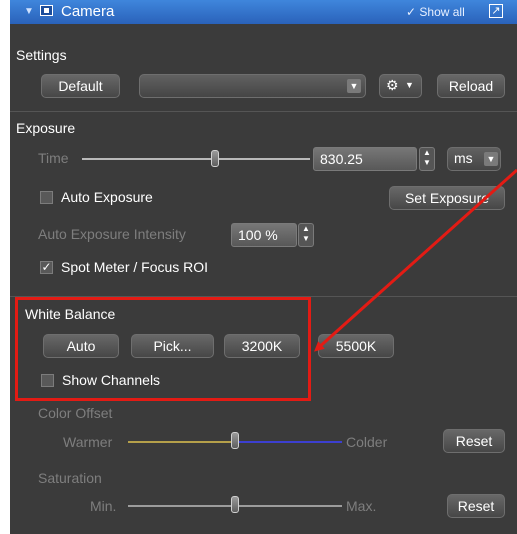 Image resolution: width=517 pixels, height=534 pixels. I want to click on intensity-value-field: 100 %, so click(264, 235).